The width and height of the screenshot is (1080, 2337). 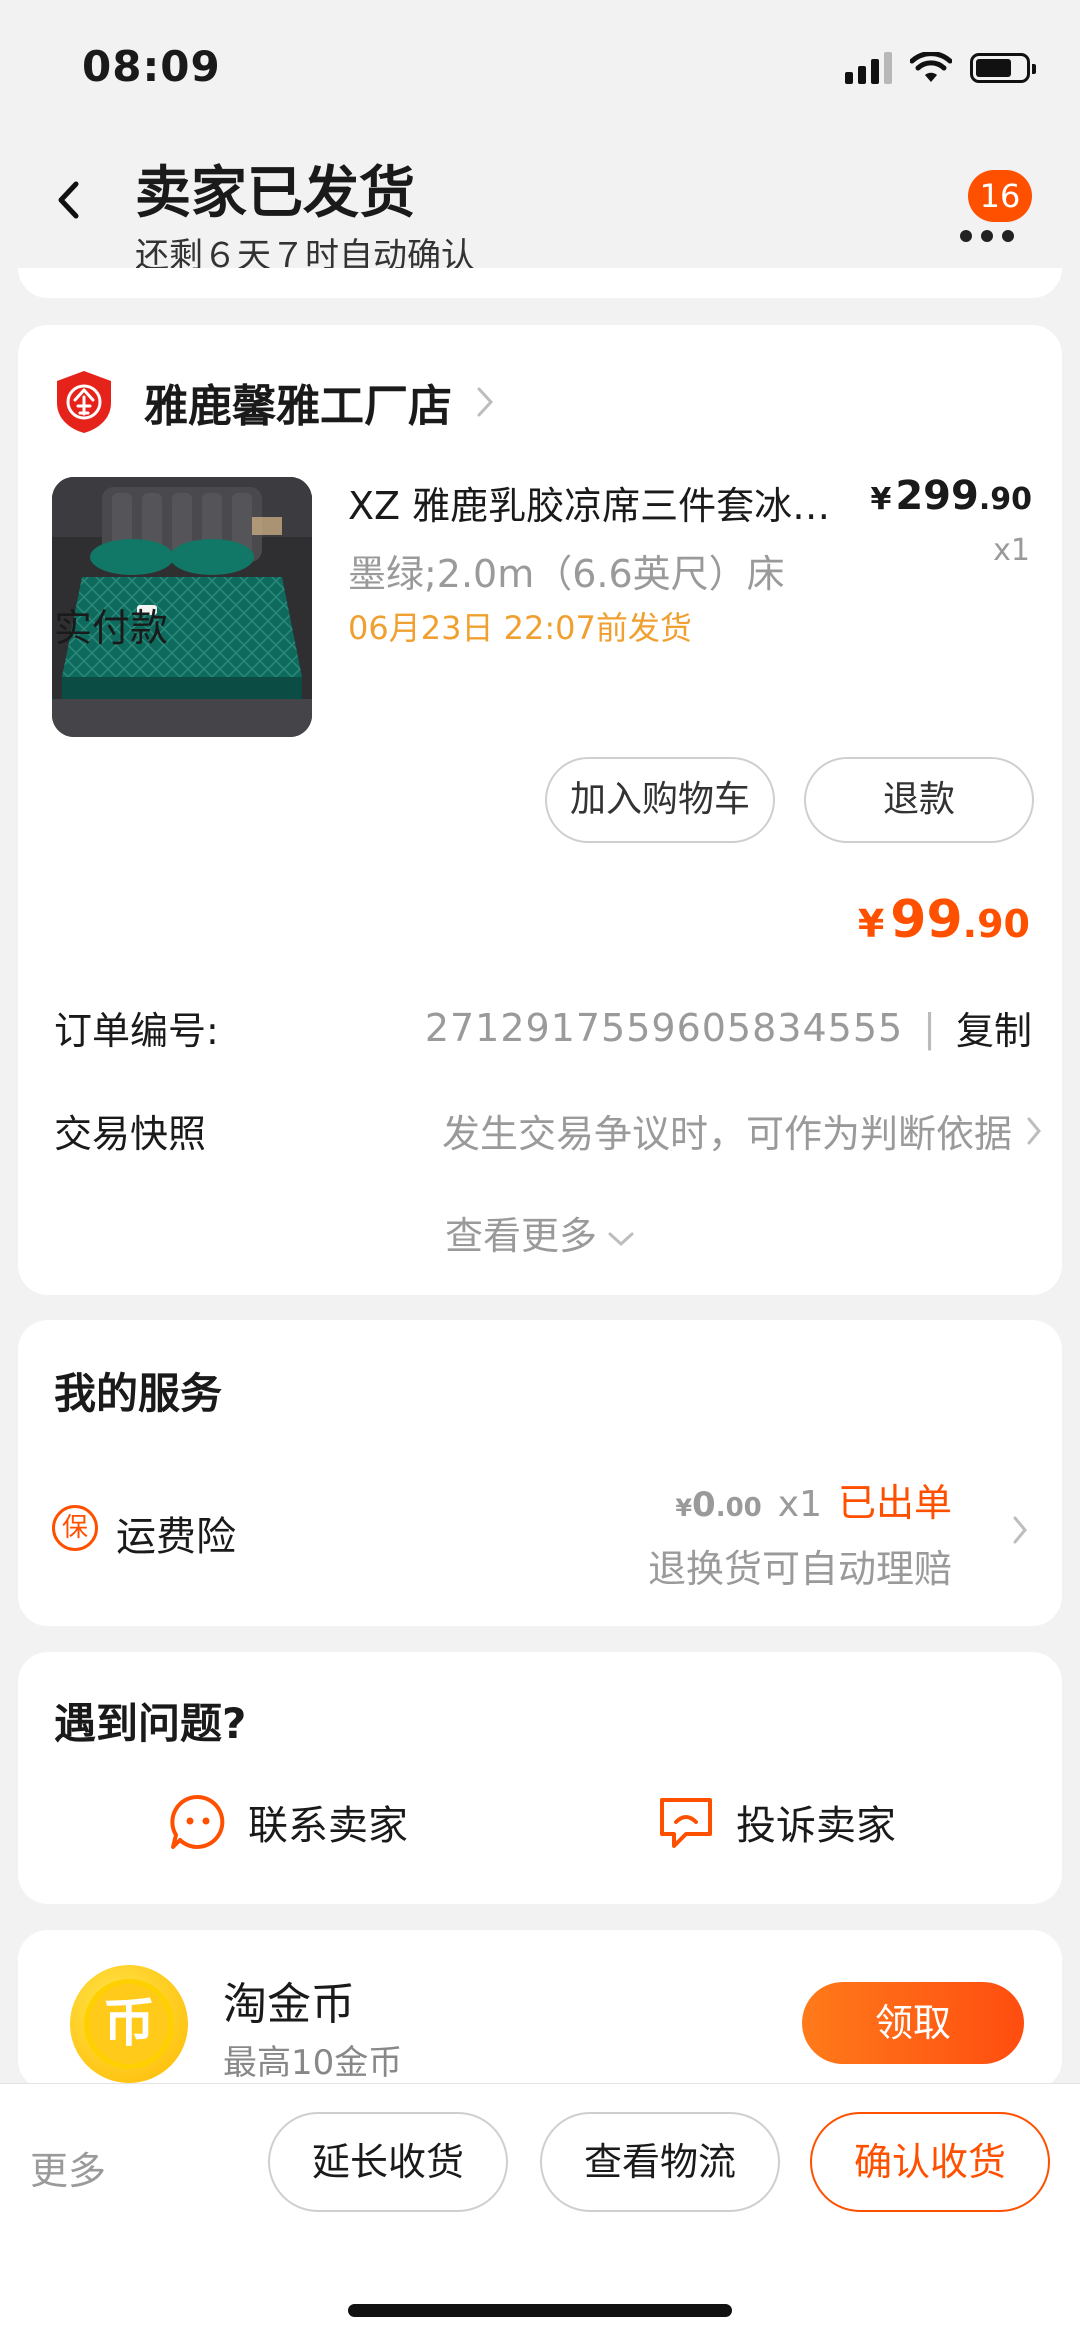 I want to click on contact-seller-button: 联系卖家, so click(x=288, y=1822).